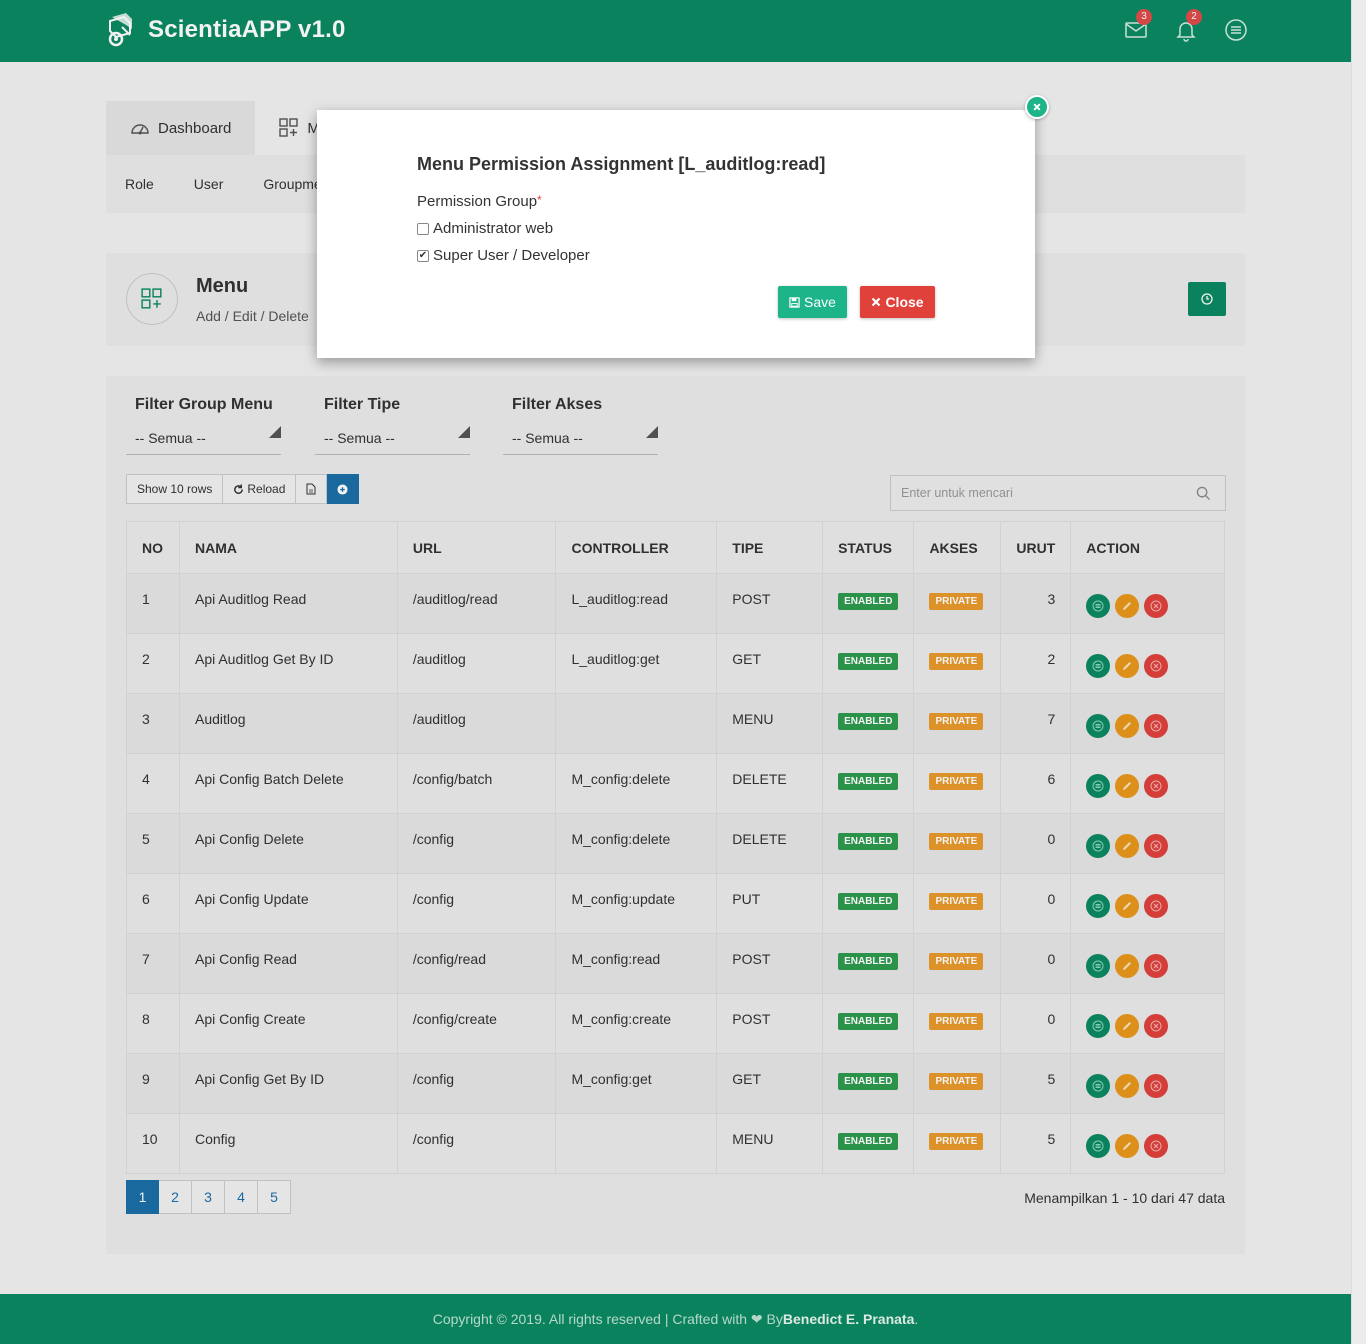 Image resolution: width=1366 pixels, height=1344 pixels. I want to click on scrollbar, so click(1358, 672).